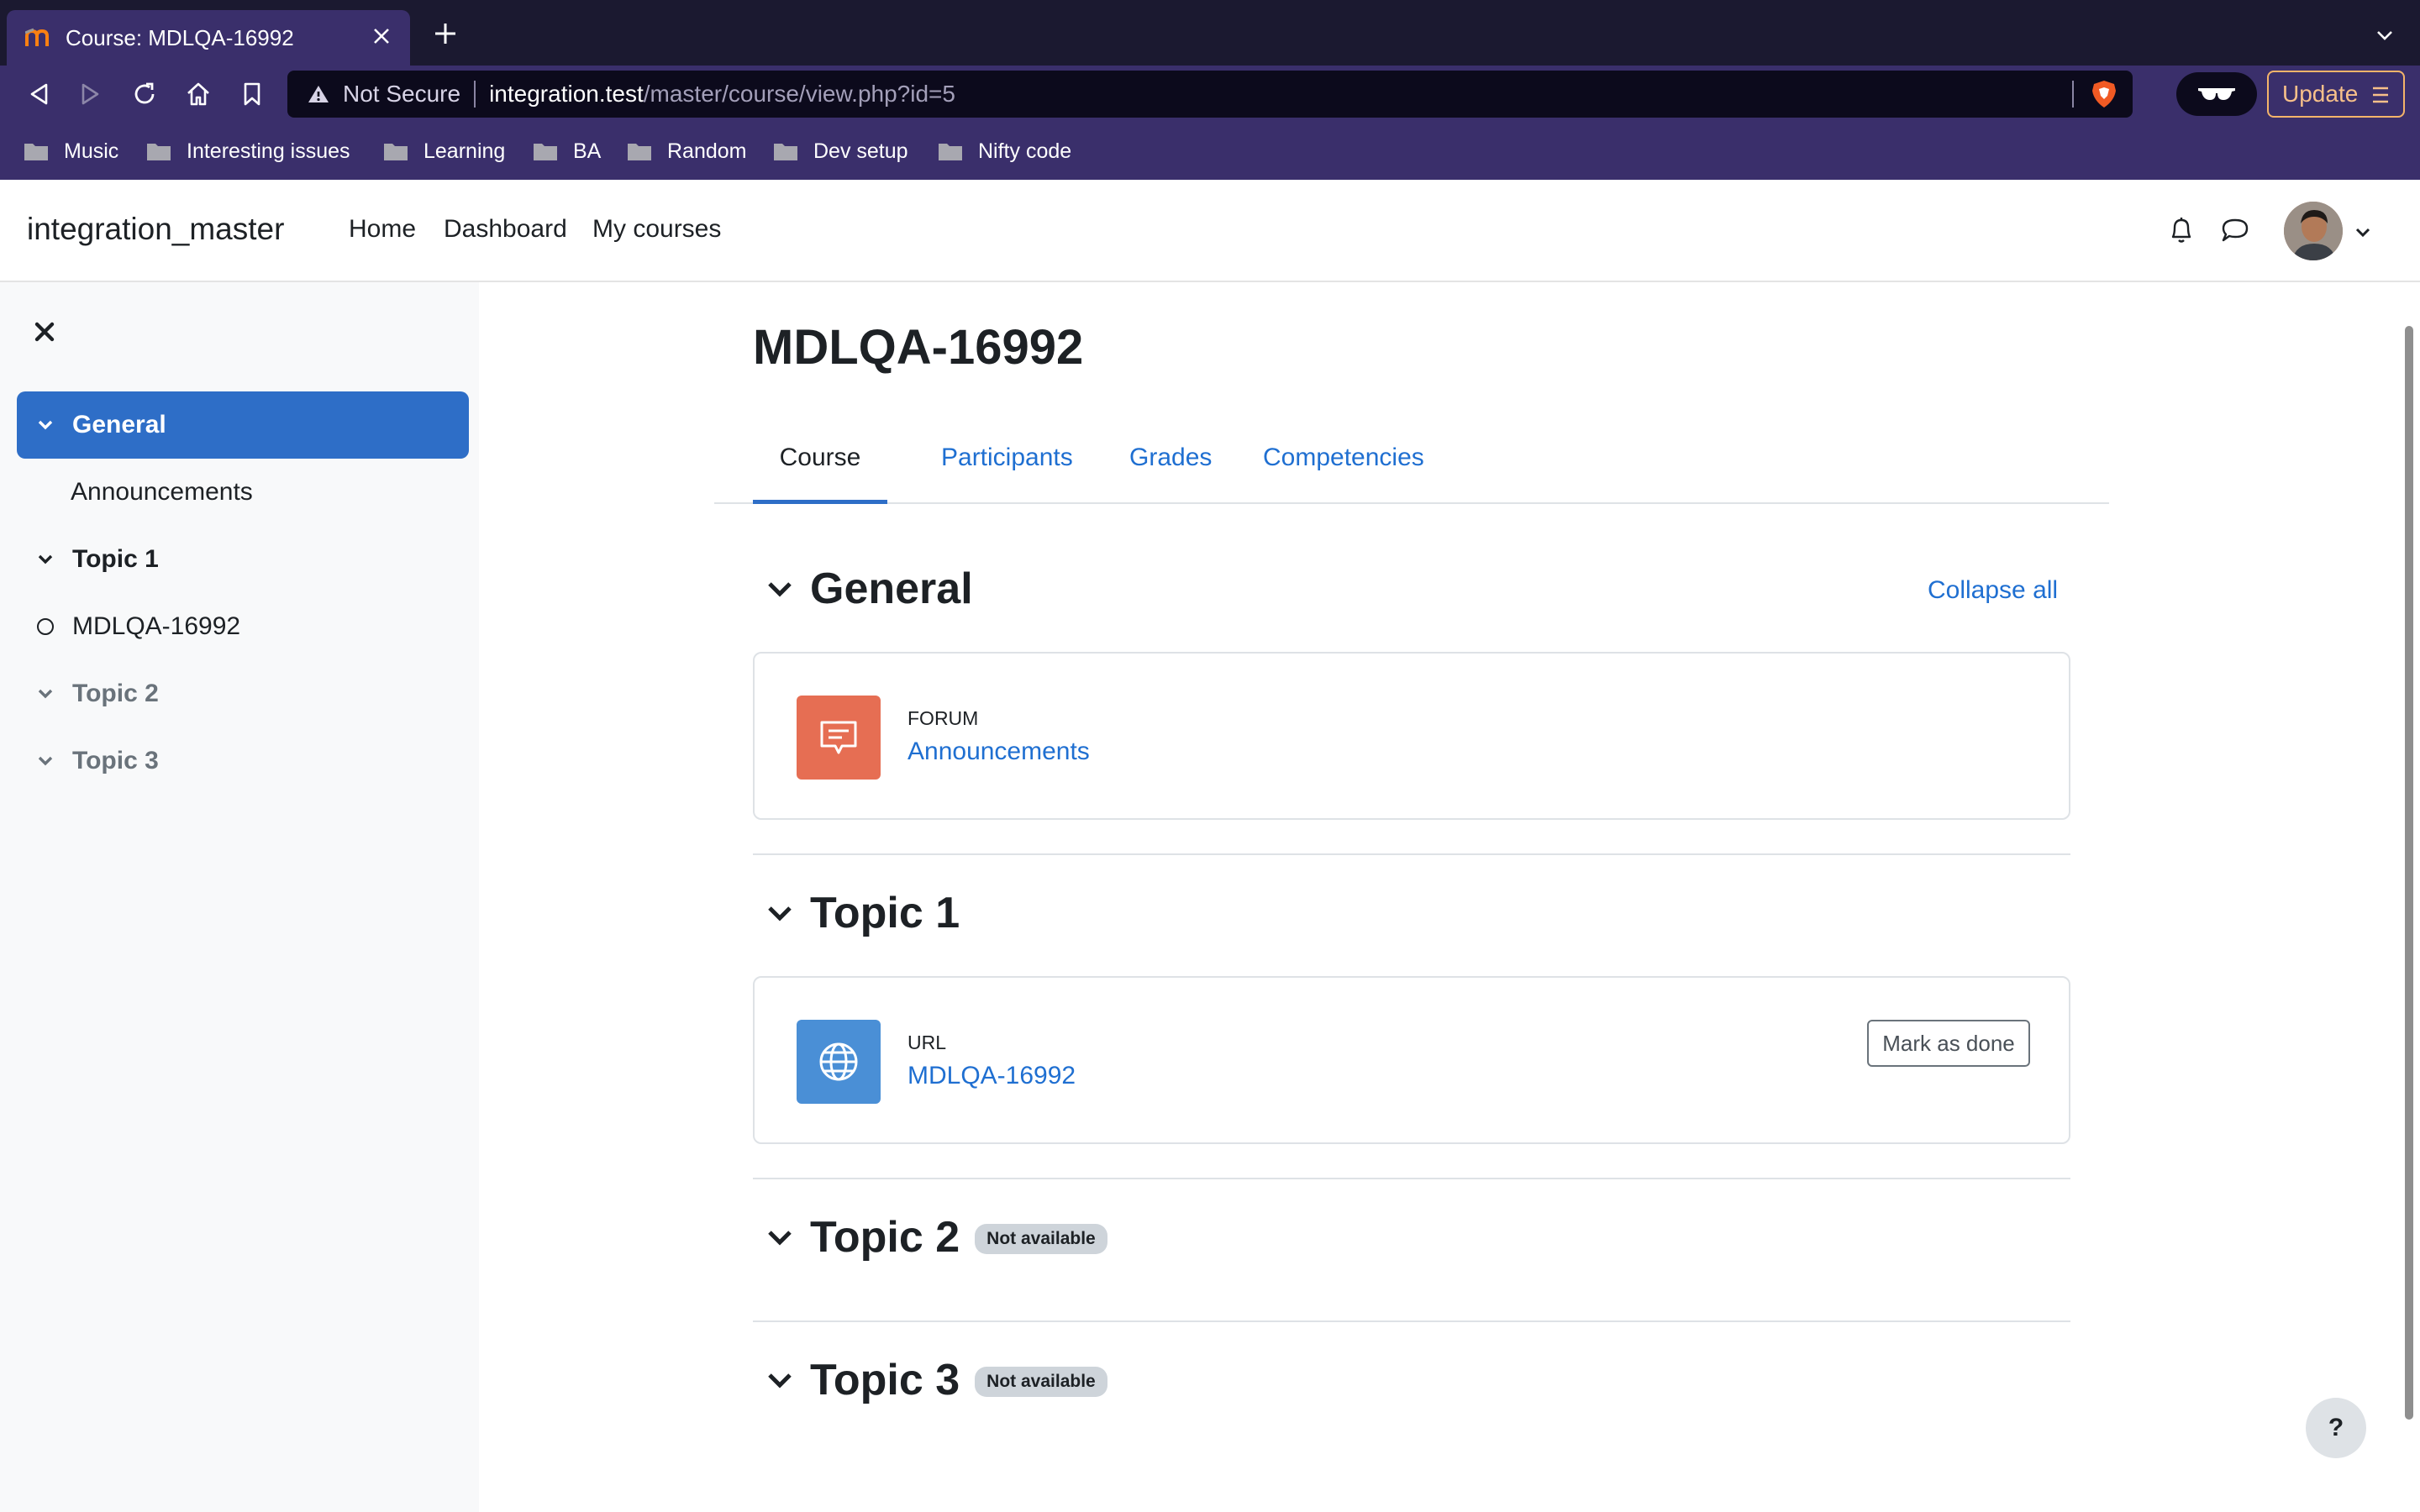 This screenshot has width=2420, height=1512. I want to click on section-header-topic-3: Topic 3 Not available, so click(931, 1380).